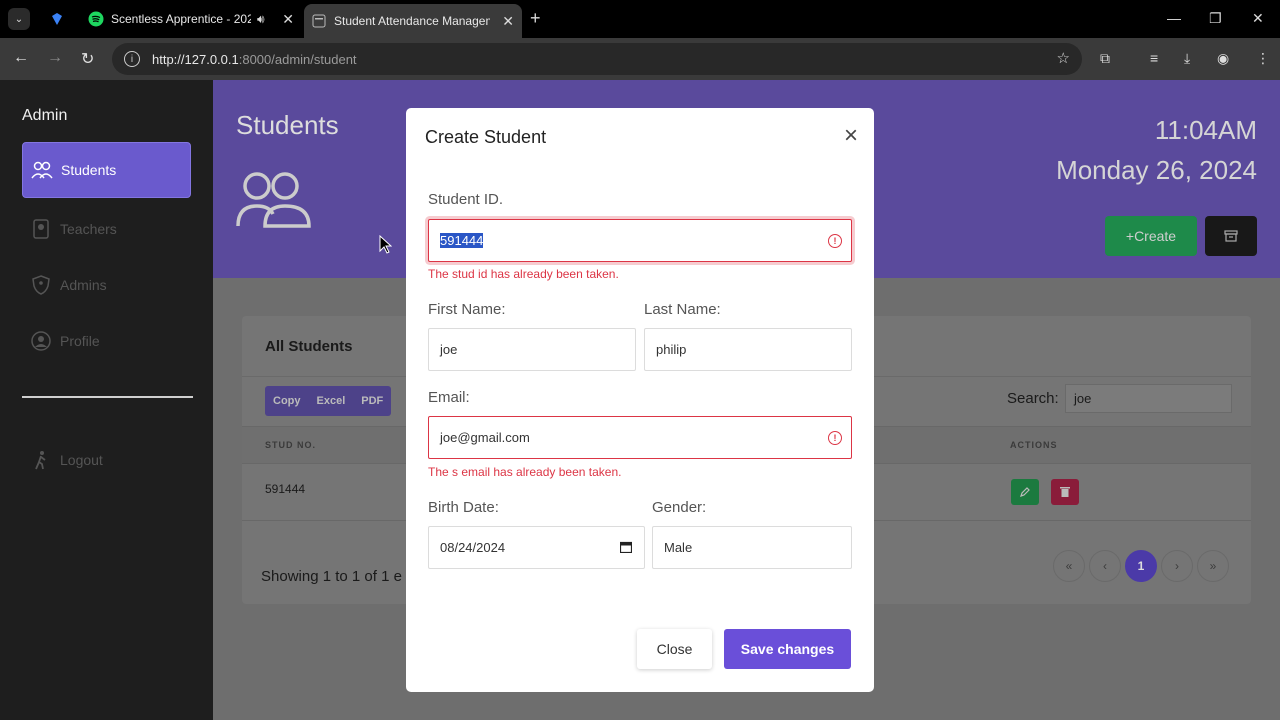 The width and height of the screenshot is (1280, 720). What do you see at coordinates (748, 349) in the screenshot?
I see `last-name-input: philip` at bounding box center [748, 349].